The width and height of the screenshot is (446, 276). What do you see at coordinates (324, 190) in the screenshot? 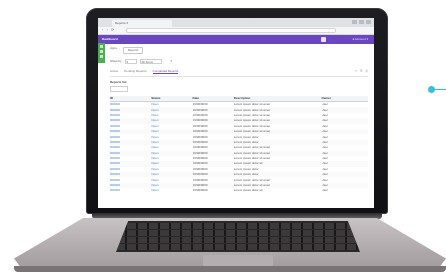
I see `cell-owner: User` at bounding box center [324, 190].